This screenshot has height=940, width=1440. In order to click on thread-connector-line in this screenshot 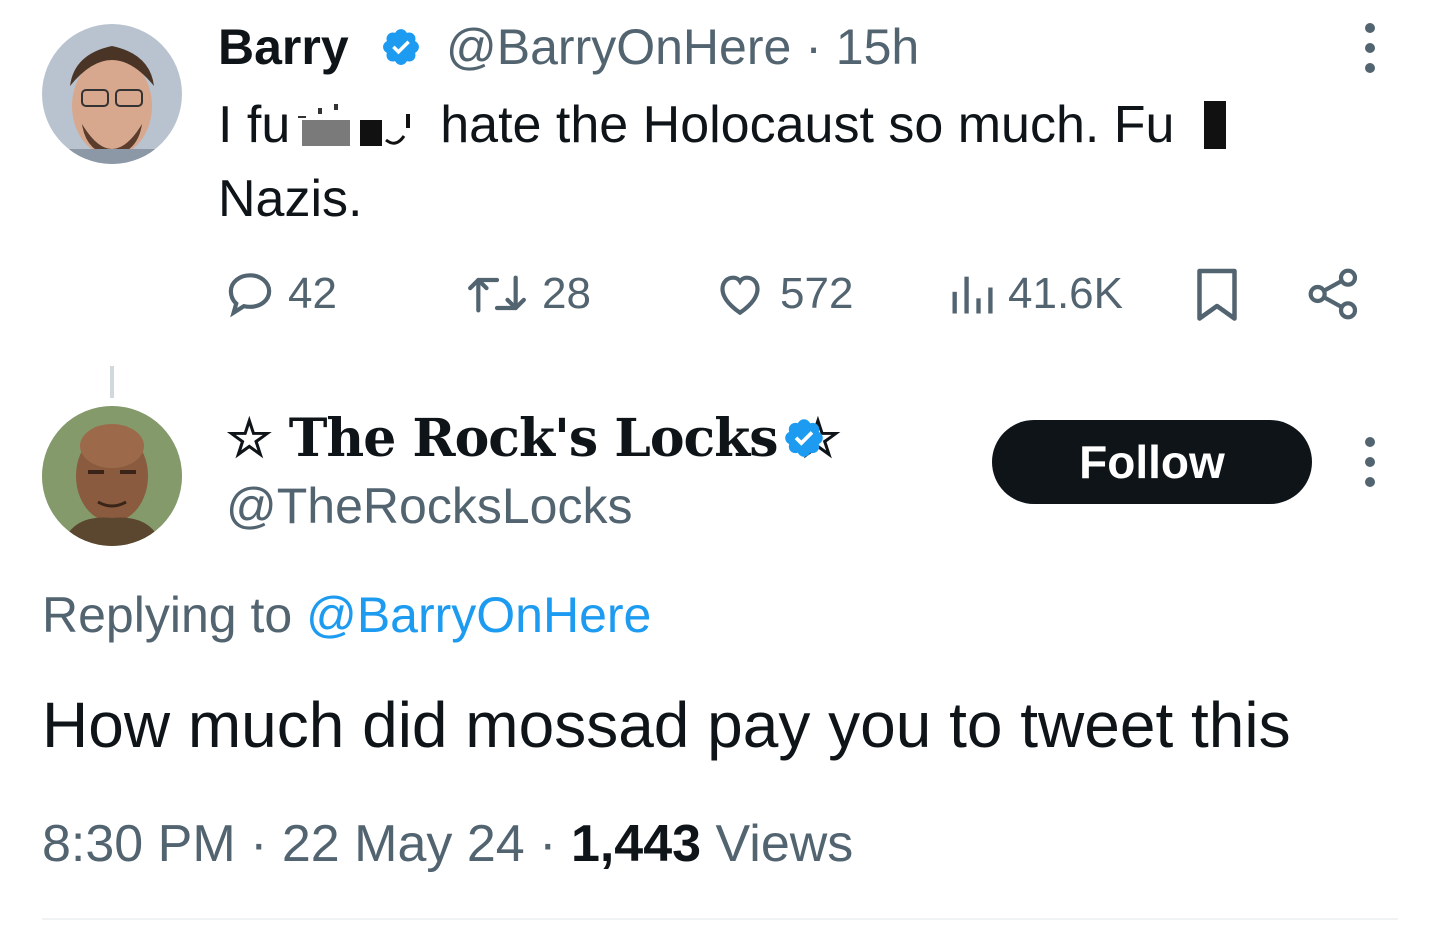, I will do `click(112, 382)`.